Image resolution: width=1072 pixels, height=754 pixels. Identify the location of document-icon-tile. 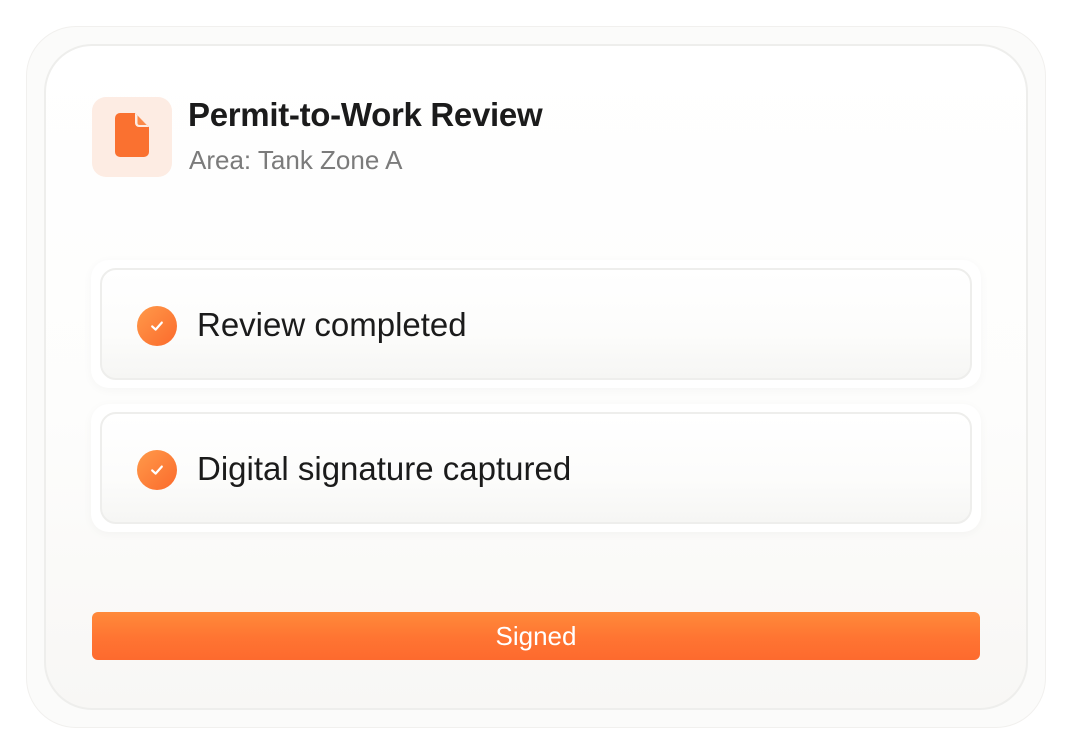
(132, 137).